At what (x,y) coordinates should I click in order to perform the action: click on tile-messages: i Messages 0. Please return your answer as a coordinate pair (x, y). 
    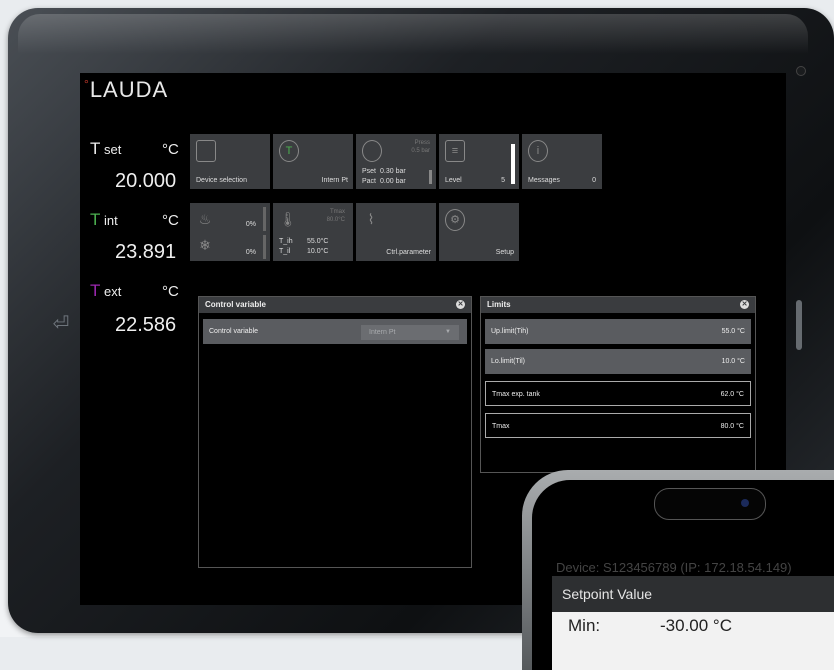
    Looking at the image, I should click on (562, 161).